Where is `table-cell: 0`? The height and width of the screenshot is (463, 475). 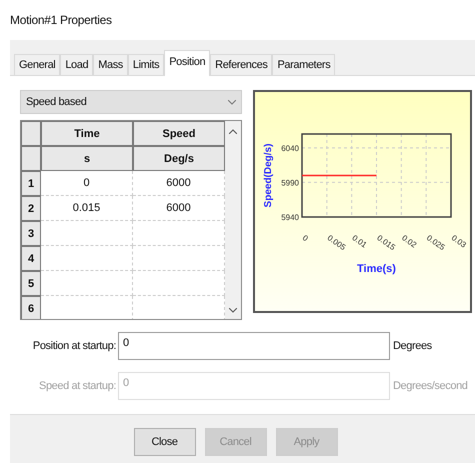 table-cell: 0 is located at coordinates (87, 183).